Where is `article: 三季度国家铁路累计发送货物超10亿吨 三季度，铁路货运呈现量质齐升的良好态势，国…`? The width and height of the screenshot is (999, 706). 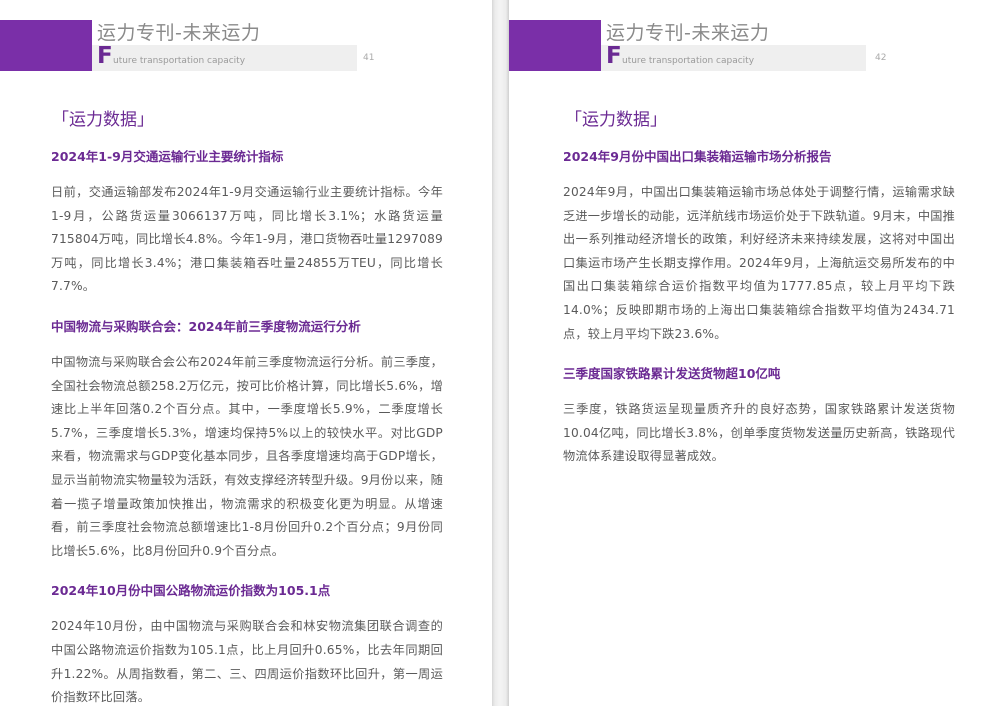
article: 三季度国家铁路累计发送货物超10亿吨 三季度，铁路货运呈现量质齐升的良好态势，国… is located at coordinates (759, 417).